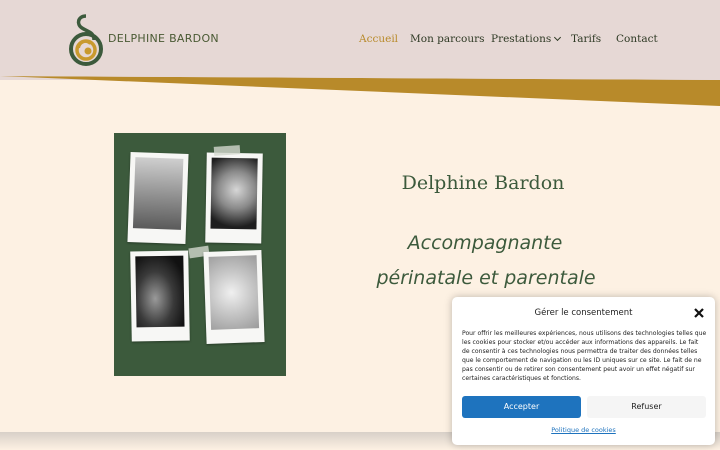 The image size is (720, 450). What do you see at coordinates (360, 91) in the screenshot?
I see `decorative-gold-band` at bounding box center [360, 91].